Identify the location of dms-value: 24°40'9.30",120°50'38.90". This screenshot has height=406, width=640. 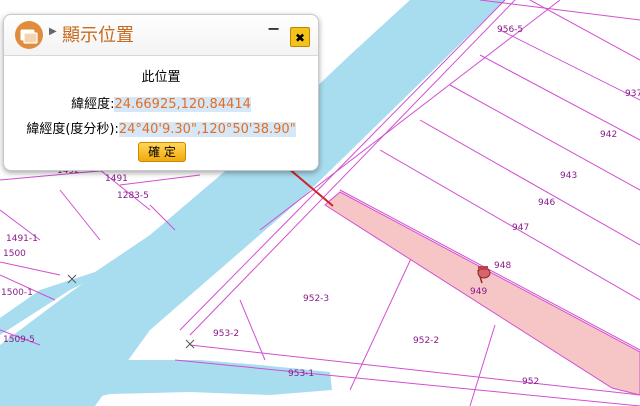
(207, 129).